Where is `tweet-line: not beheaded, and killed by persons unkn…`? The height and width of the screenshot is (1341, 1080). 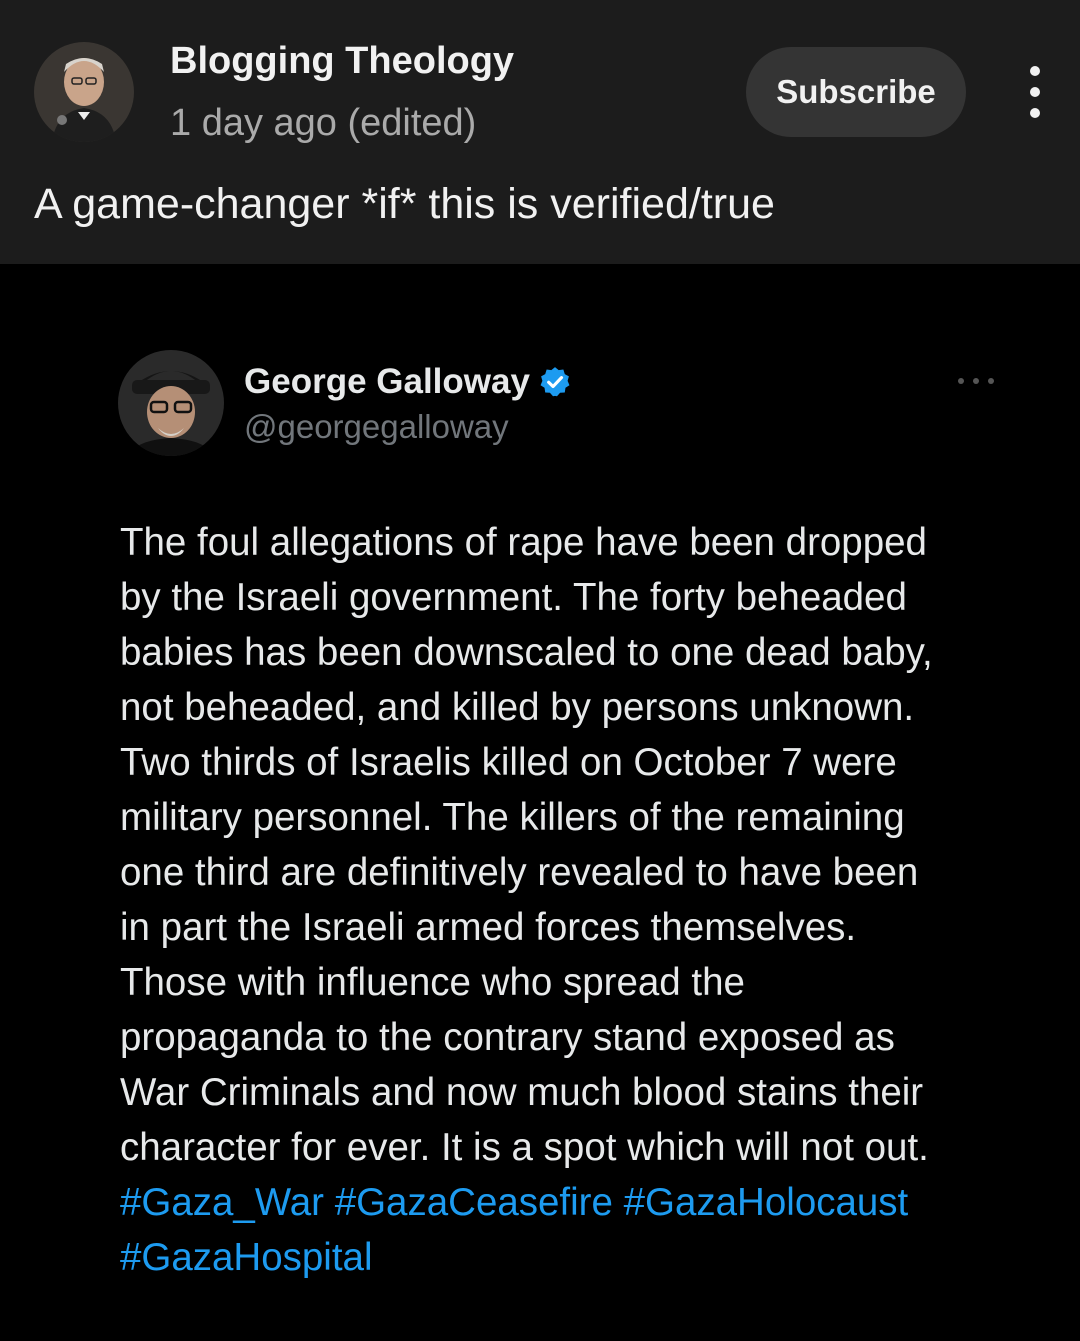
tweet-line: not beheaded, and killed by persons unkn… is located at coordinates (517, 707).